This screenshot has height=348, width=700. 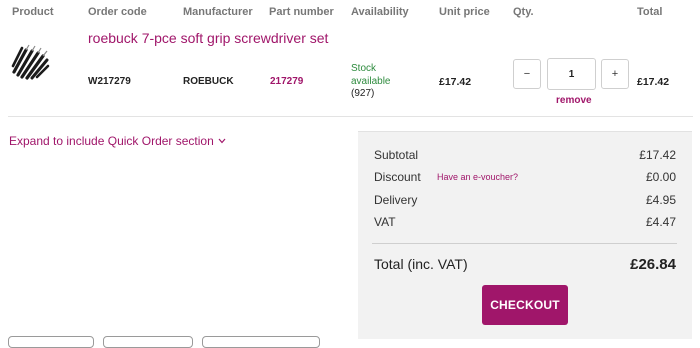 I want to click on screwdriver-set-icon, so click(x=30, y=62).